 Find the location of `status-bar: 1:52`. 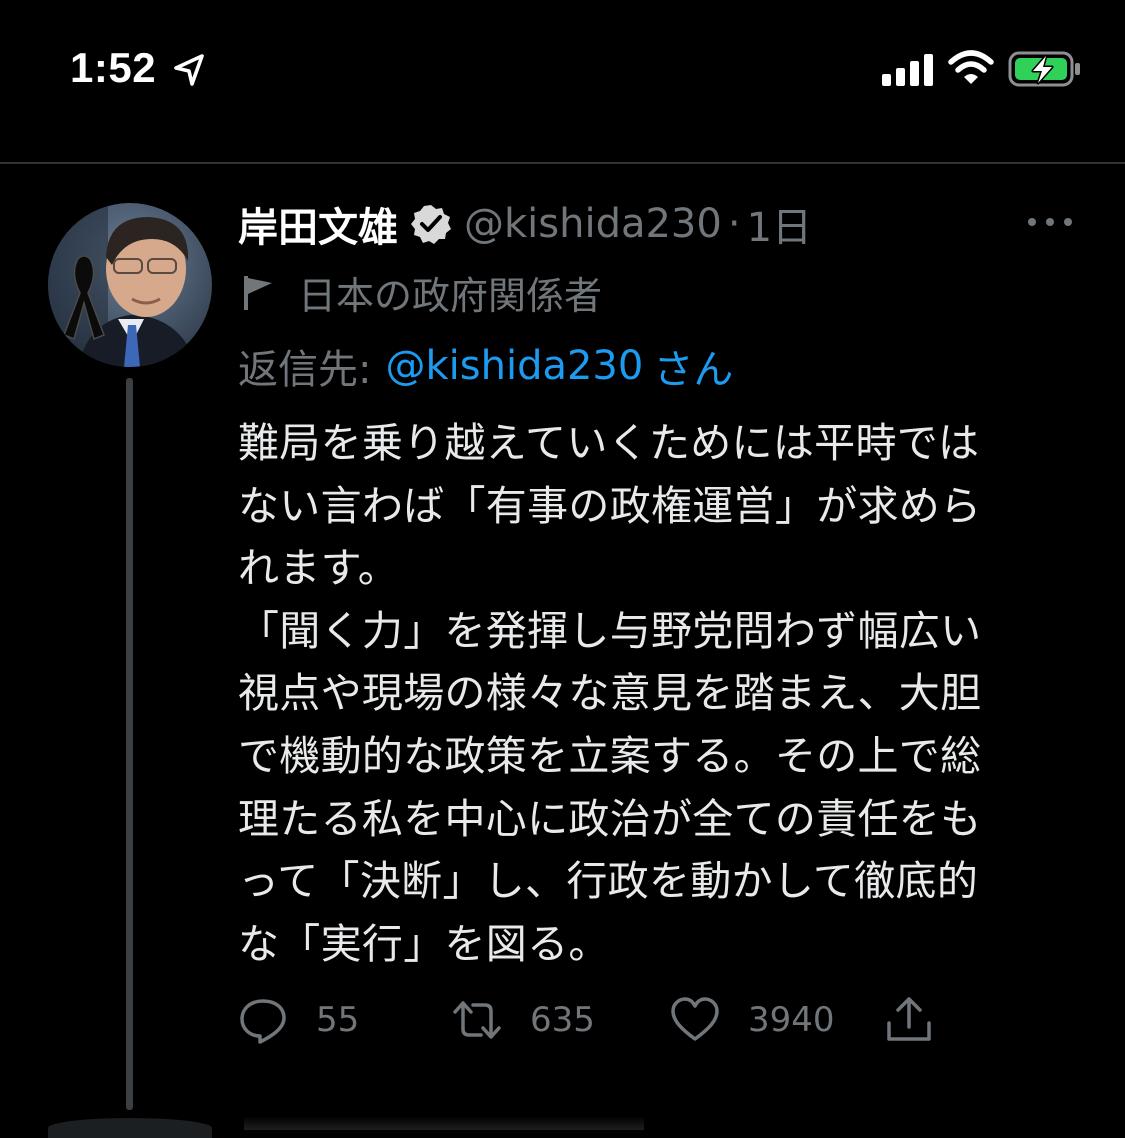

status-bar: 1:52 is located at coordinates (562, 70).